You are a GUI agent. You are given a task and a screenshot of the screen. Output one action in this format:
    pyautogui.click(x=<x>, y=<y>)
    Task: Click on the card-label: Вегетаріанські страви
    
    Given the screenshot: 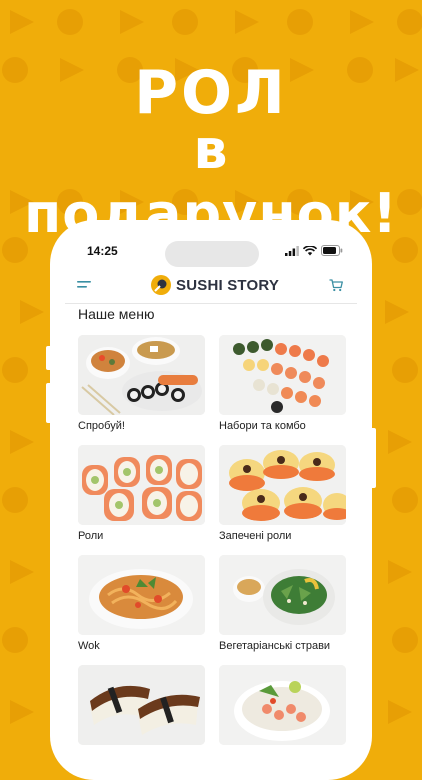 What is the action you would take?
    pyautogui.click(x=275, y=646)
    